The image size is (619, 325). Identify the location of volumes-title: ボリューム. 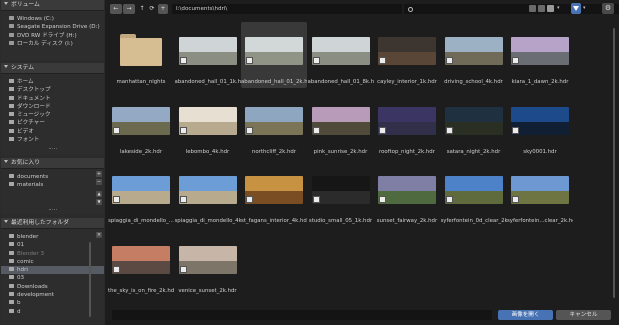
(25, 5).